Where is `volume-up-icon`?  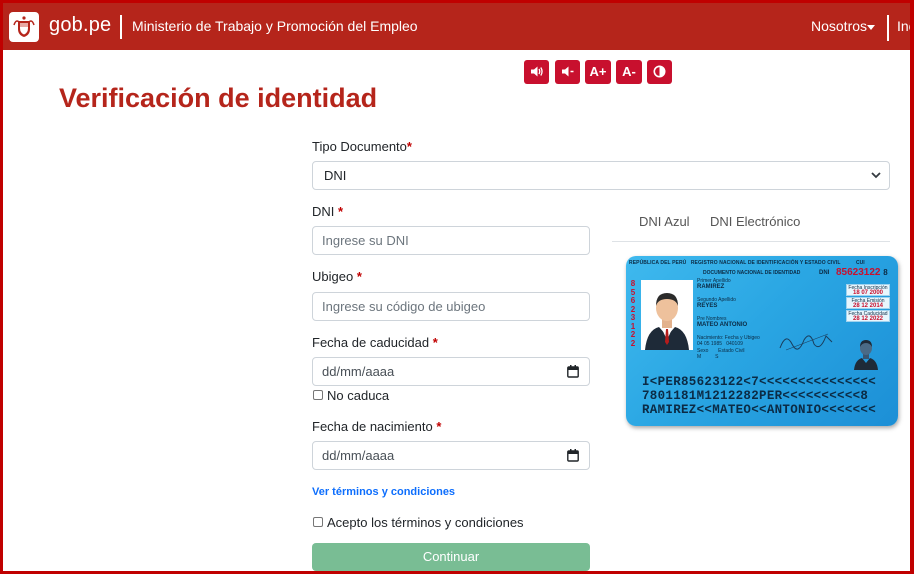
volume-up-icon is located at coordinates (536, 71).